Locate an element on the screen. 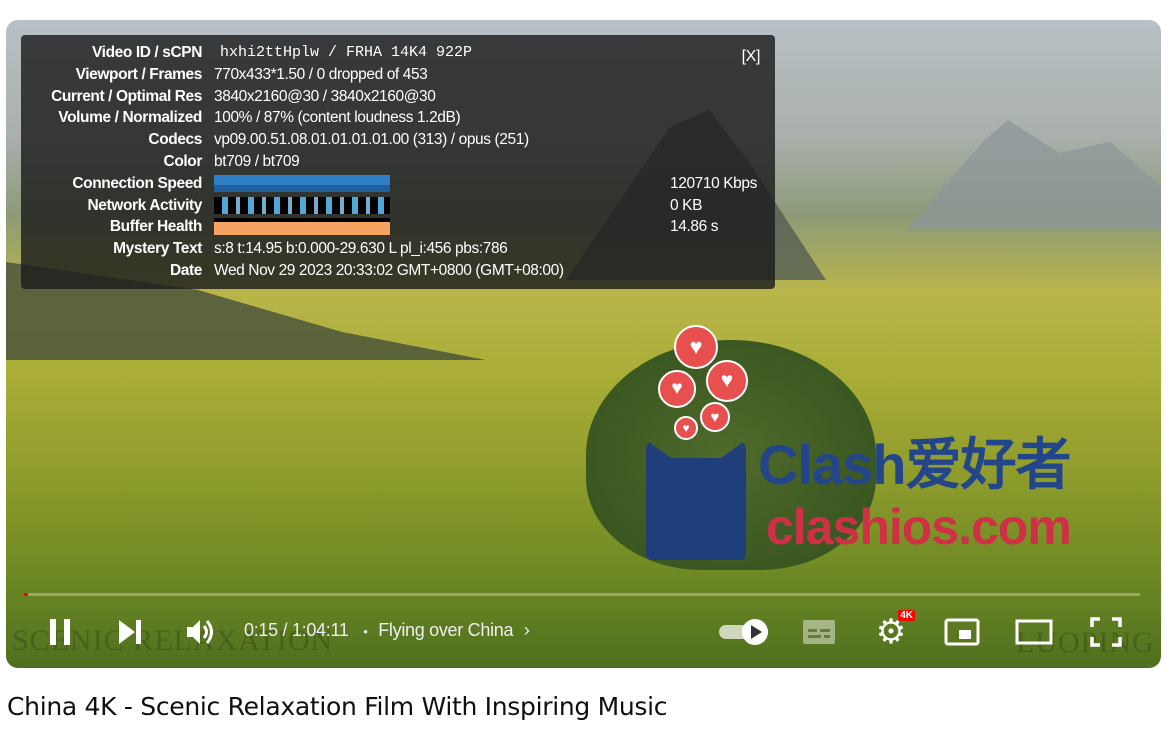  chevron-right-icon: › is located at coordinates (527, 630).